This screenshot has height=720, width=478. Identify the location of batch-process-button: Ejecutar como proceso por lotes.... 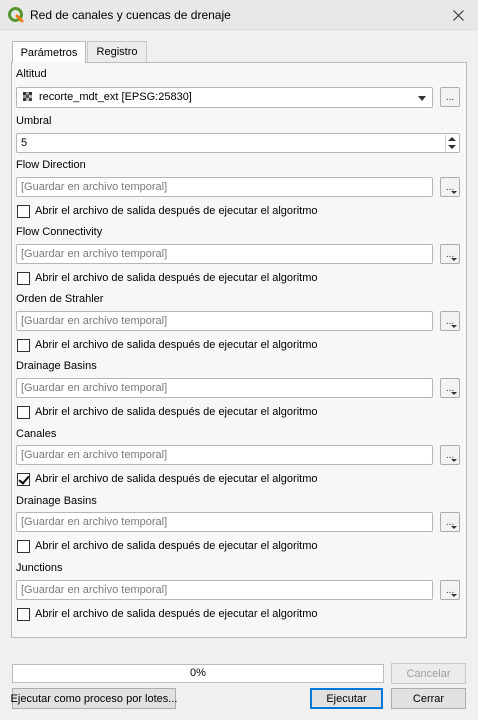
(94, 698).